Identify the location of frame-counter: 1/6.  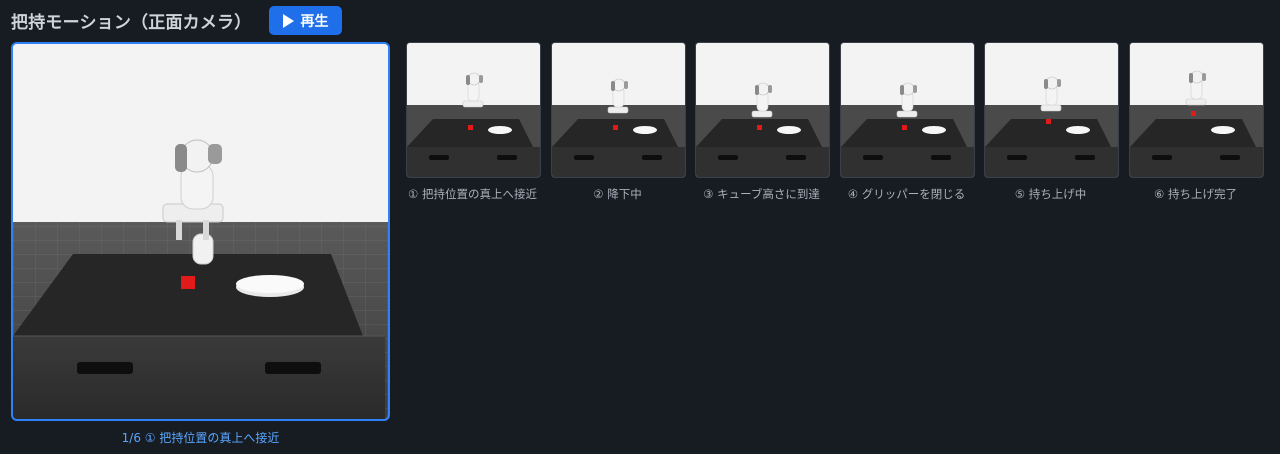
(131, 438).